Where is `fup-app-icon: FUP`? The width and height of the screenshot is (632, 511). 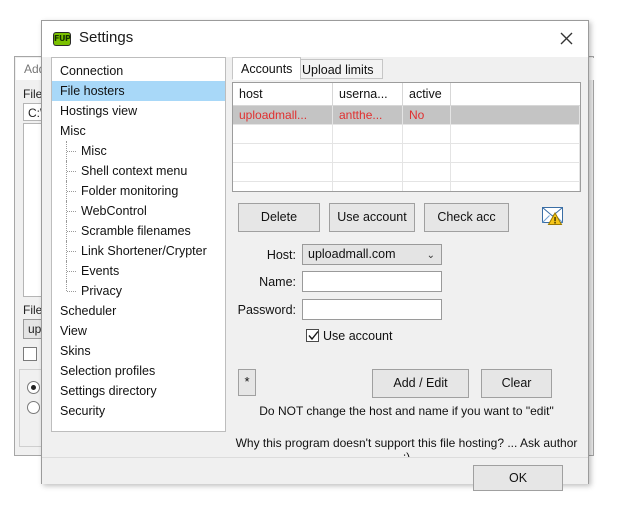
fup-app-icon: FUP is located at coordinates (62, 39).